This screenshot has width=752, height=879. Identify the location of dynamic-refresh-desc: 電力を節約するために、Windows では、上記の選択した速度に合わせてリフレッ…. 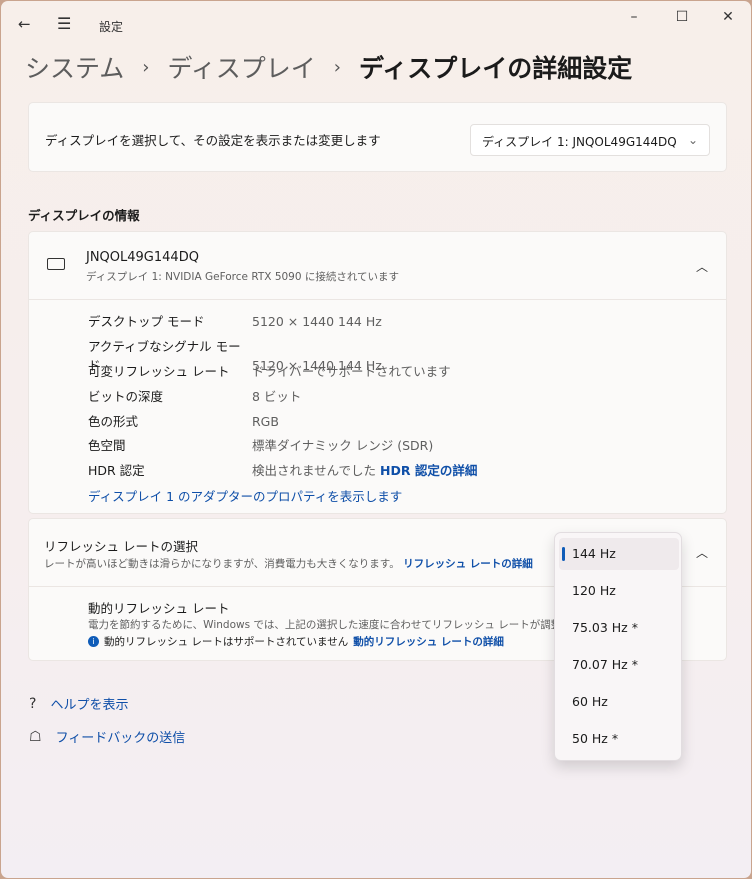
(335, 625).